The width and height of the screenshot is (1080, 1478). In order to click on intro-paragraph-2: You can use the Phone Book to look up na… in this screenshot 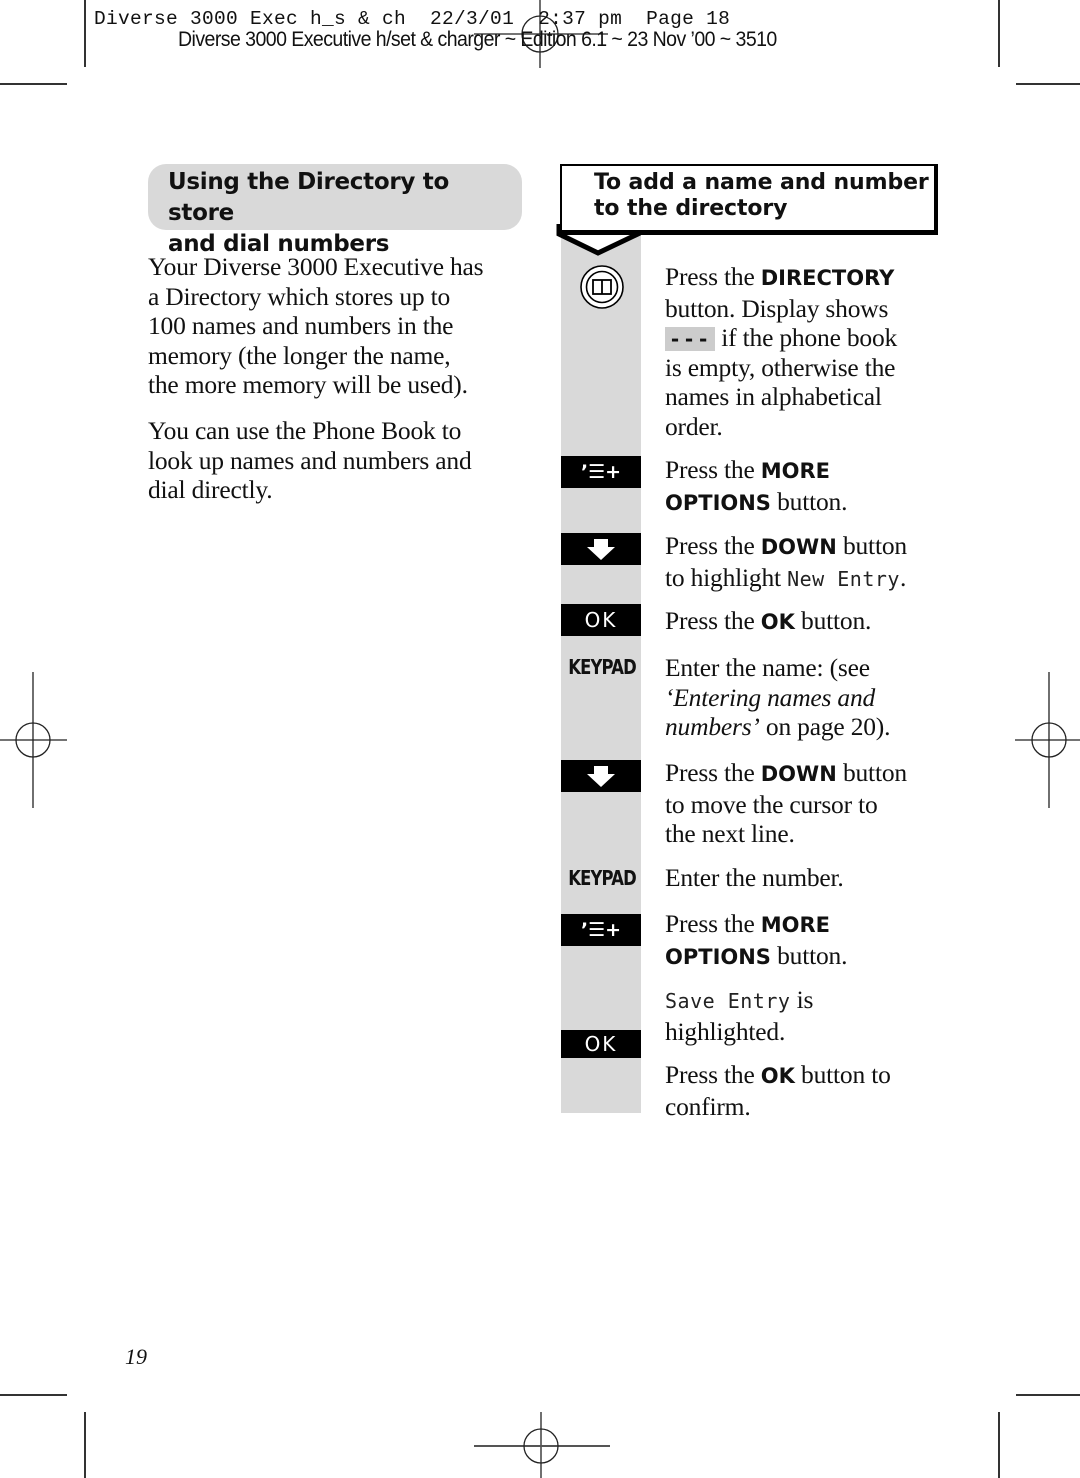, I will do `click(338, 460)`.